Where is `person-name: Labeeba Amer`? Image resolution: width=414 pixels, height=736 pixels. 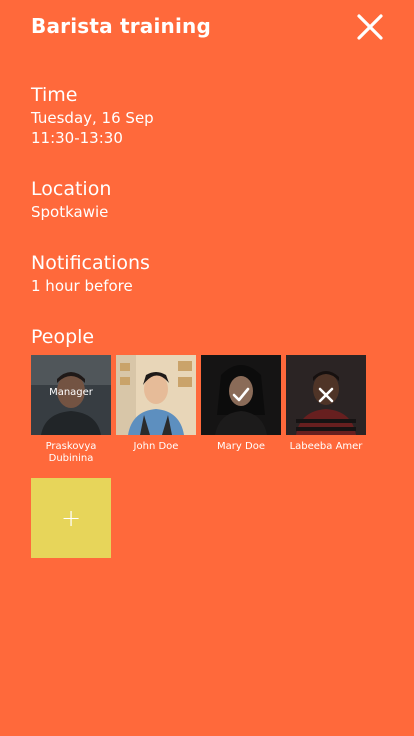
person-name: Labeeba Amer is located at coordinates (326, 446).